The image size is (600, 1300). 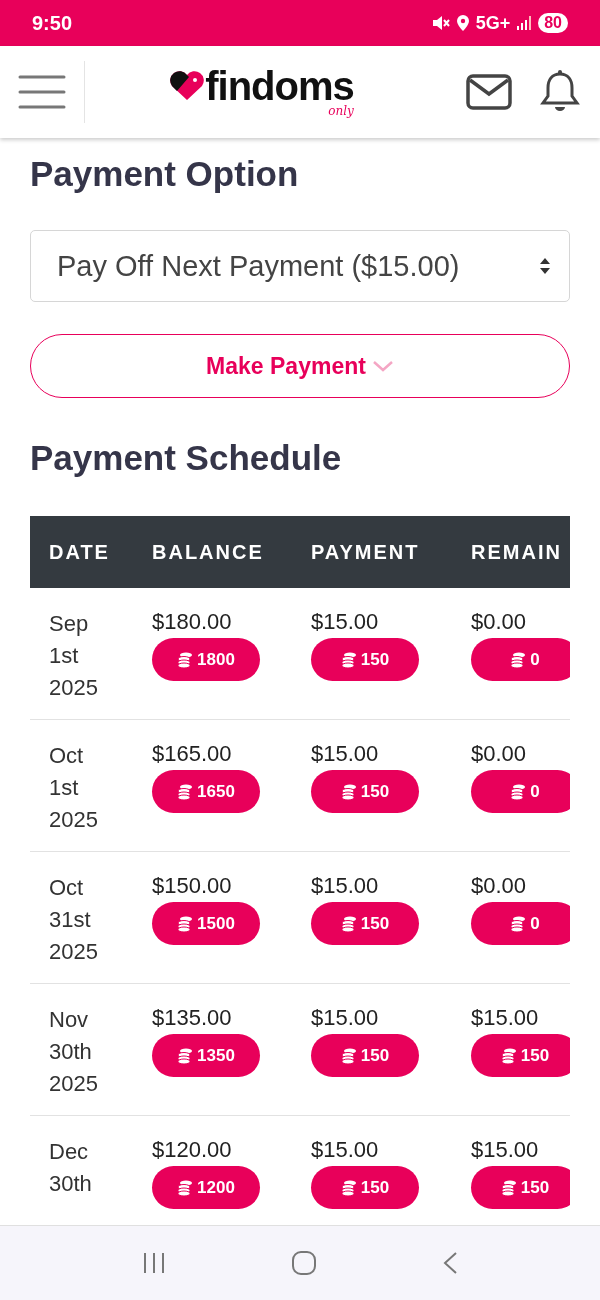 What do you see at coordinates (382, 366) in the screenshot?
I see `chevron-down-icon` at bounding box center [382, 366].